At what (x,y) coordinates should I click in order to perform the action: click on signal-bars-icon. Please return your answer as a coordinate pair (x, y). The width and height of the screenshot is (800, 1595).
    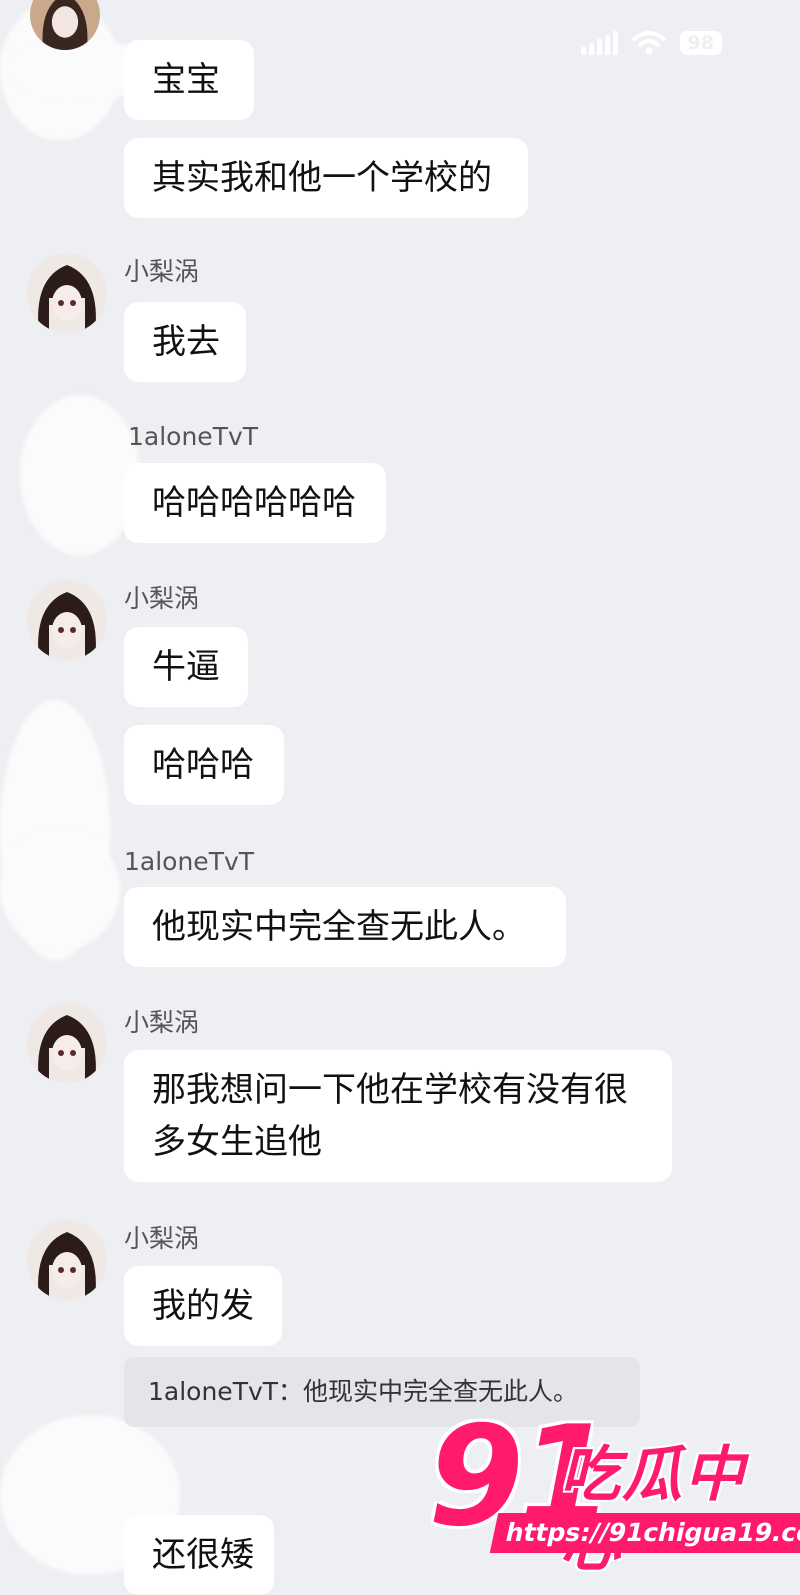
    Looking at the image, I should click on (599, 43).